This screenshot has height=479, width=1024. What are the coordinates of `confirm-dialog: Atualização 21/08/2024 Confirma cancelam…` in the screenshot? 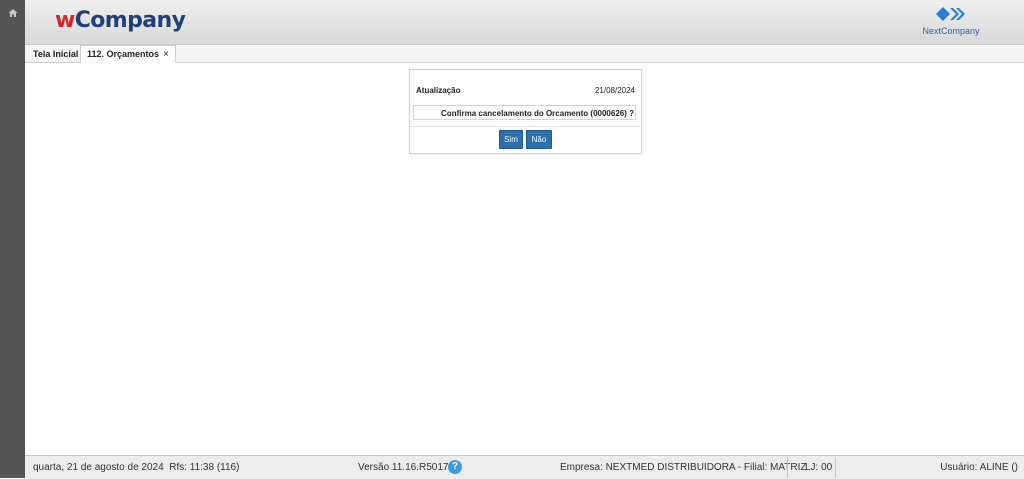 It's located at (525, 111).